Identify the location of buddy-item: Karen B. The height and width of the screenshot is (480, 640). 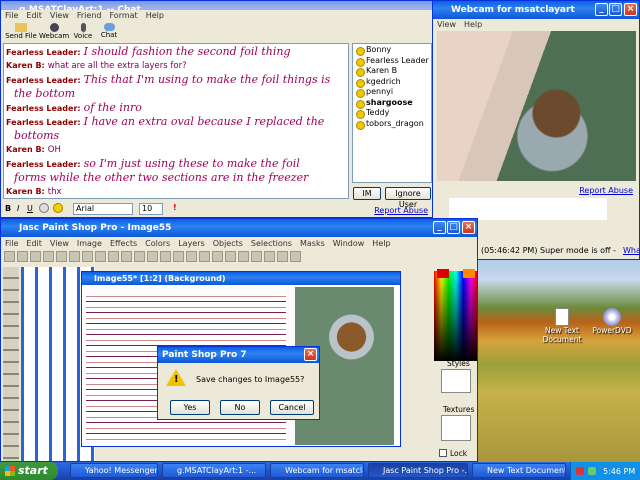
(392, 71).